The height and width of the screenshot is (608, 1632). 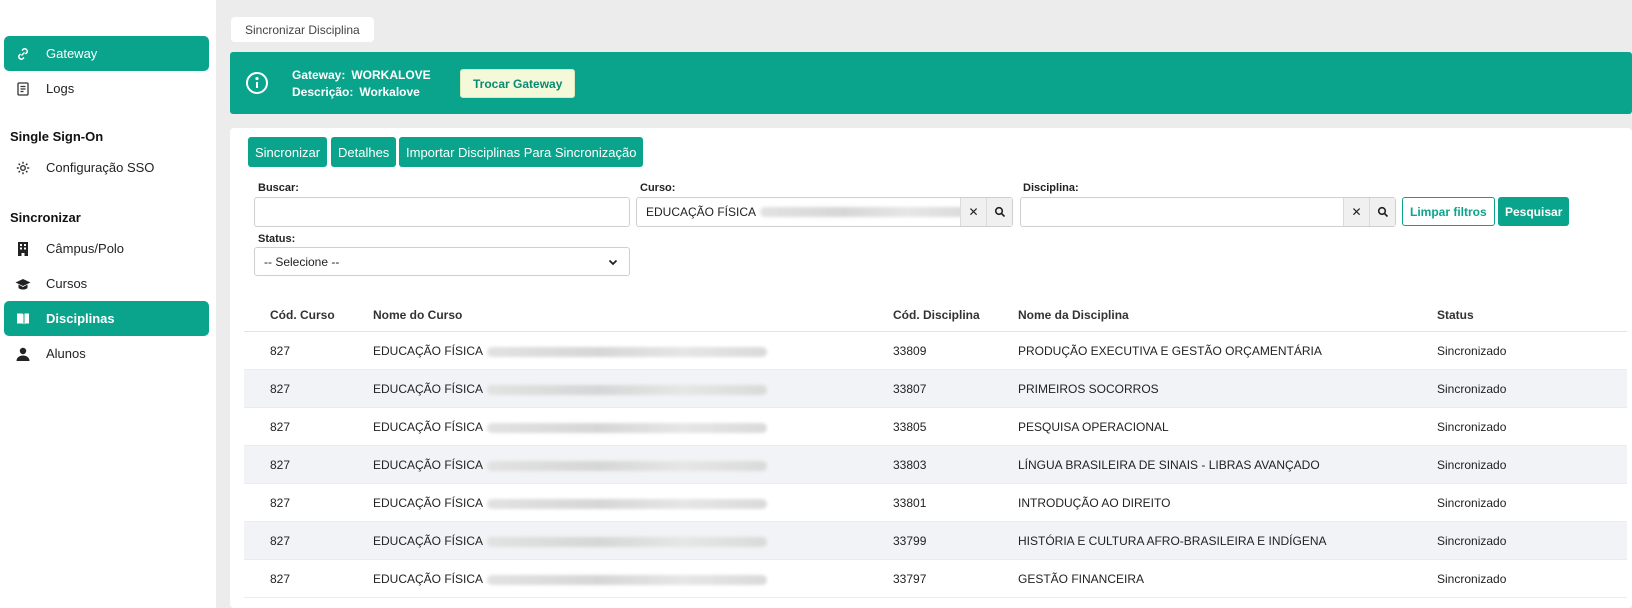 I want to click on cell-cod-disciplina: 33803, so click(x=910, y=465).